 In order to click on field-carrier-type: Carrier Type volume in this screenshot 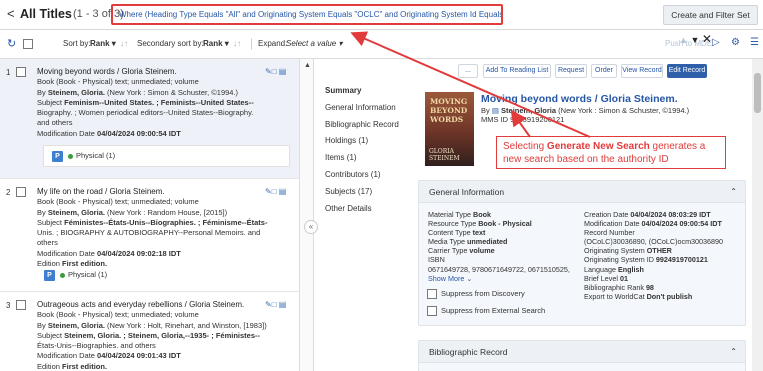, I will do `click(461, 251)`.